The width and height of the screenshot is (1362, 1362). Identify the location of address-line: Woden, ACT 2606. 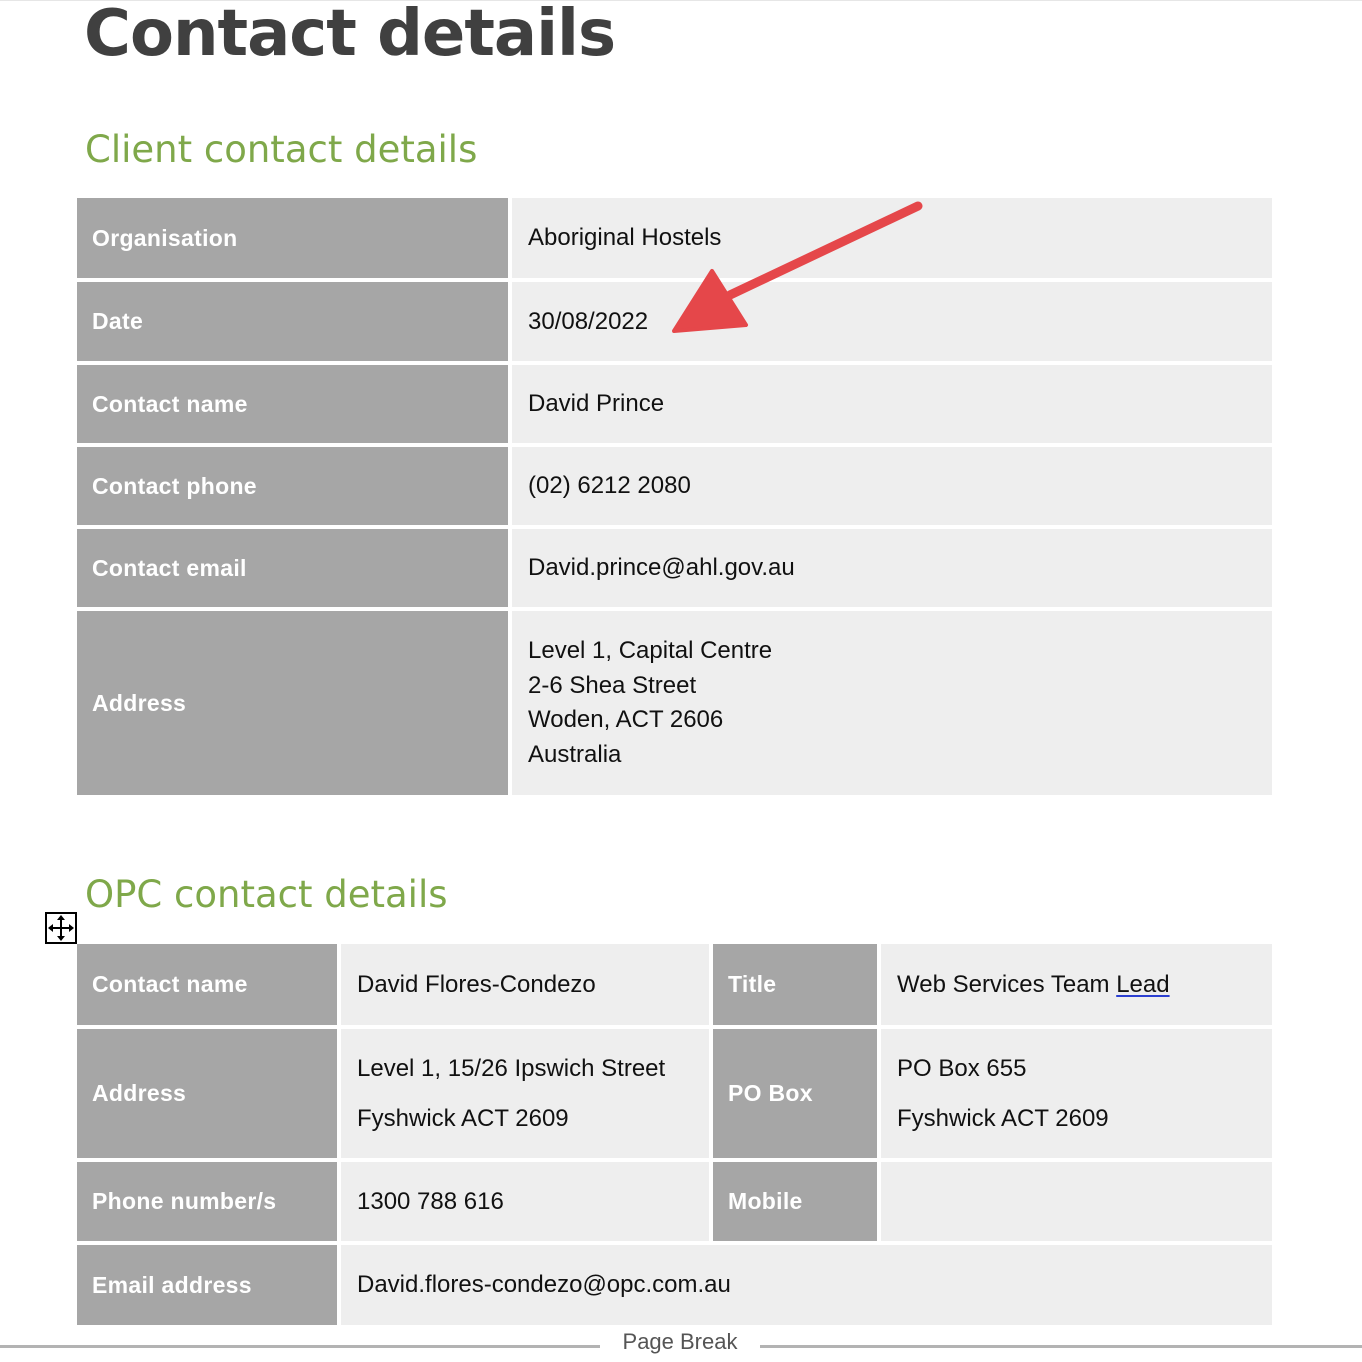
(626, 719).